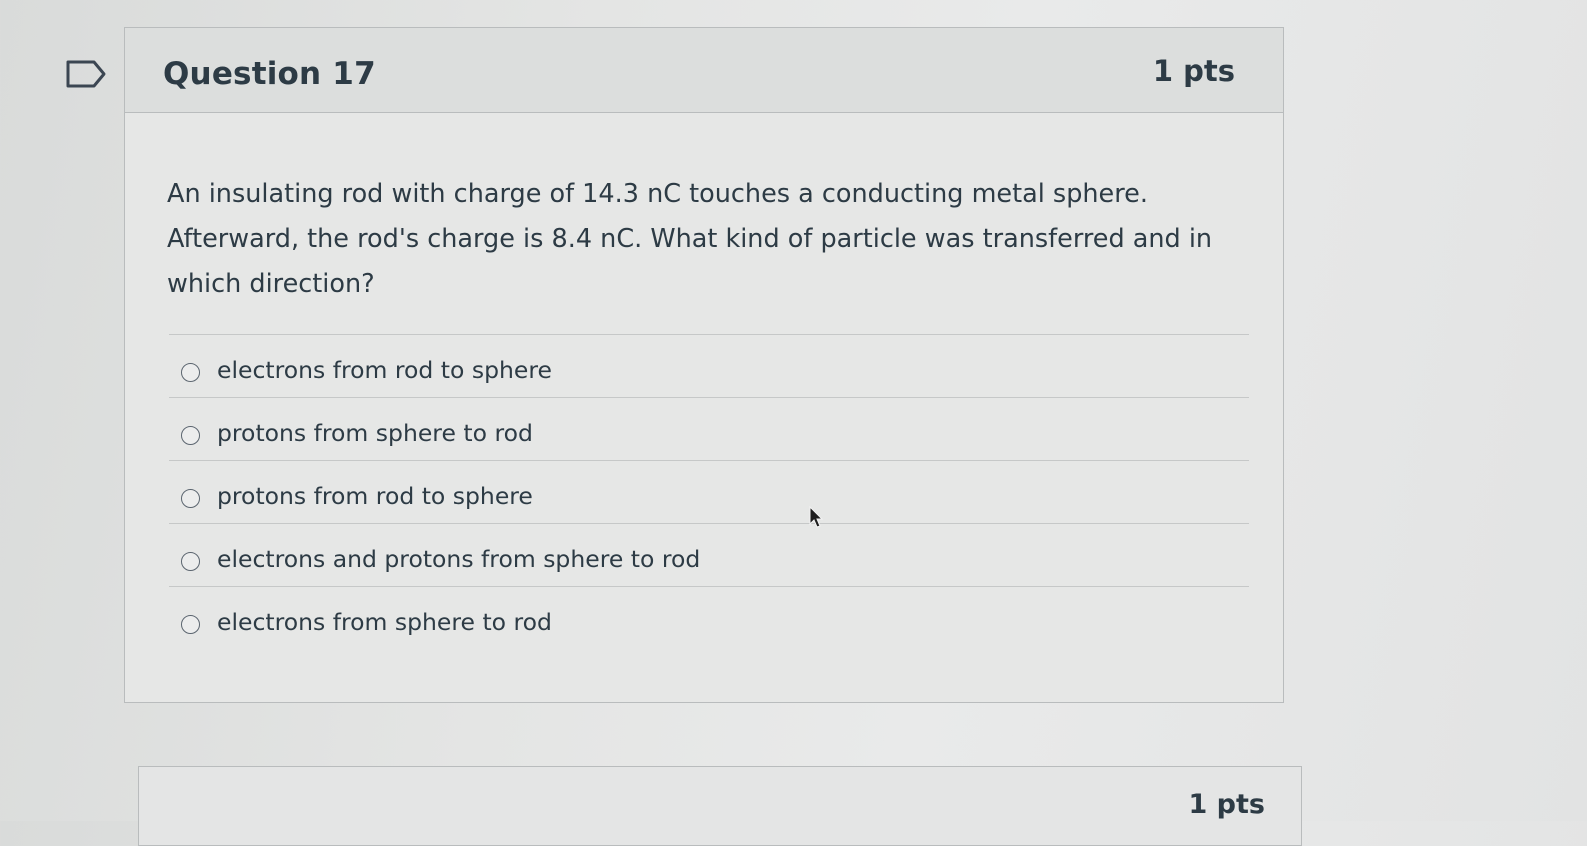 Image resolution: width=1587 pixels, height=846 pixels. Describe the element at coordinates (384, 622) in the screenshot. I see `answer-label: electrons from sphere to rod` at that location.